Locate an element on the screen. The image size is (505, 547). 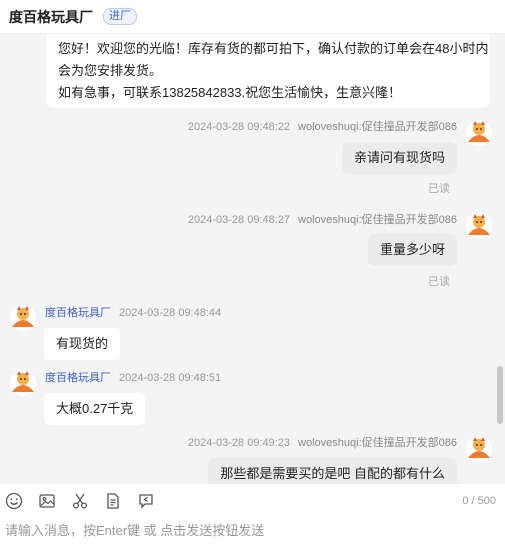
quick-reply-icon is located at coordinates (146, 501).